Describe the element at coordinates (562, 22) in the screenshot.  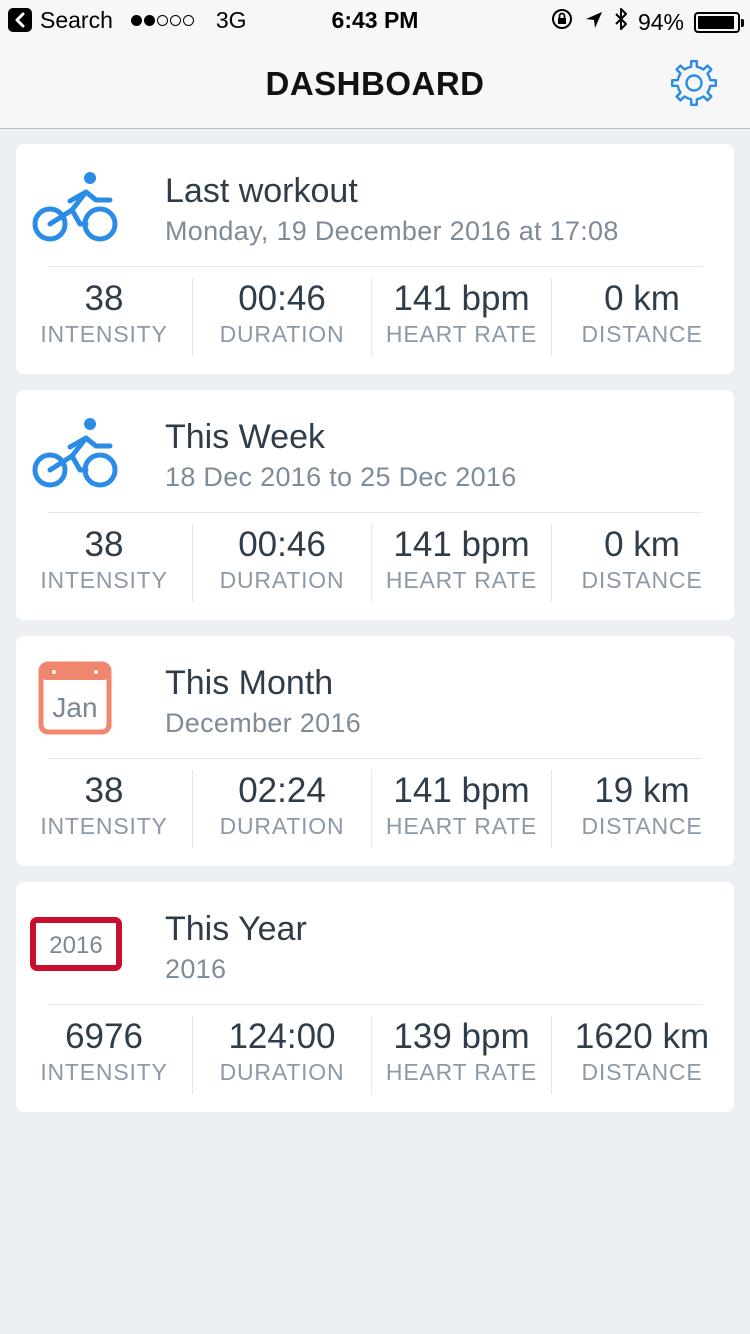
I see `orientation-lock-icon` at that location.